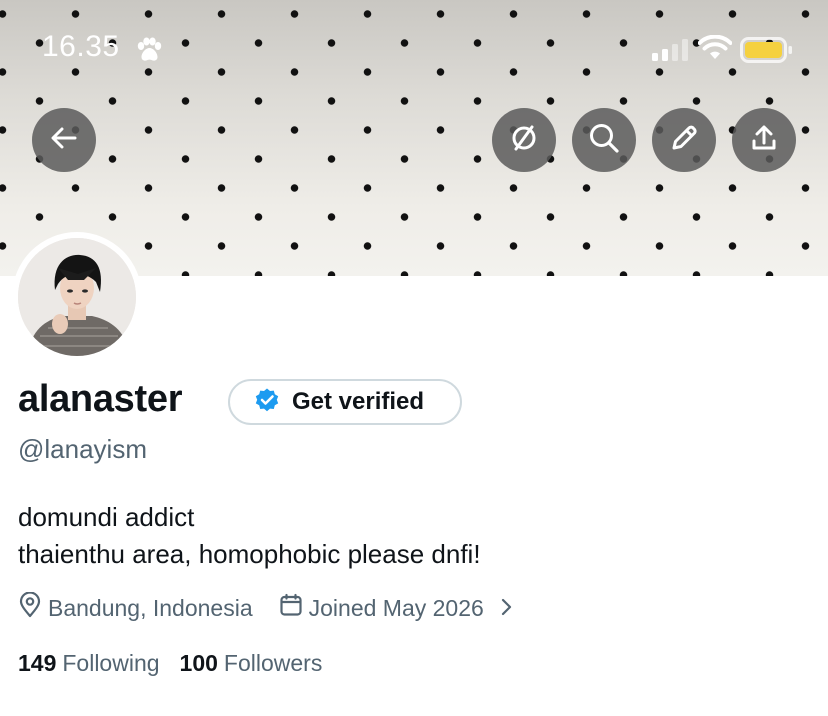 This screenshot has width=828, height=716. Describe the element at coordinates (111, 663) in the screenshot. I see `following-label: Following` at that location.